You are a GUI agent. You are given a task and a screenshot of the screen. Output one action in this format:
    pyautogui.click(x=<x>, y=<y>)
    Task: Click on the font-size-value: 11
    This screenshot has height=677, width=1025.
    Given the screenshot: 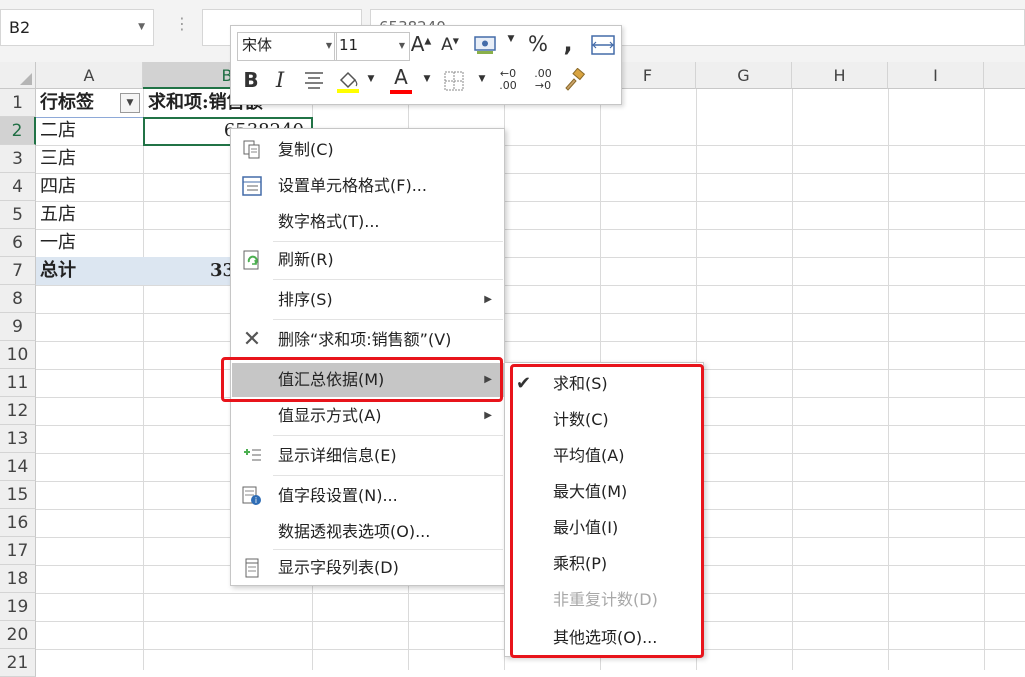 What is the action you would take?
    pyautogui.click(x=349, y=45)
    